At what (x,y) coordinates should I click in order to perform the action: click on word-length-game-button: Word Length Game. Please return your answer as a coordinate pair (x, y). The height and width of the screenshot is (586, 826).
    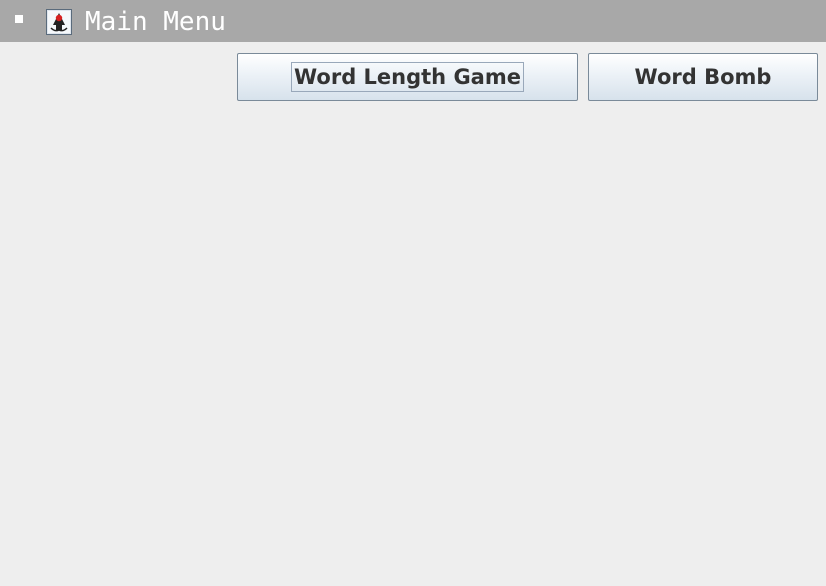
    Looking at the image, I should click on (407, 77).